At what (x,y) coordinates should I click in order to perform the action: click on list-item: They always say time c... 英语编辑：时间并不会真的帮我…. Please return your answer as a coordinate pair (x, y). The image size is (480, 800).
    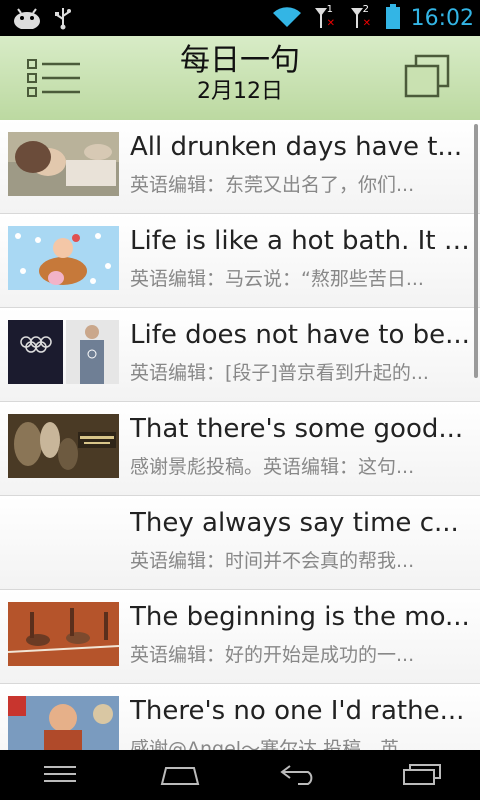
    Looking at the image, I should click on (240, 543).